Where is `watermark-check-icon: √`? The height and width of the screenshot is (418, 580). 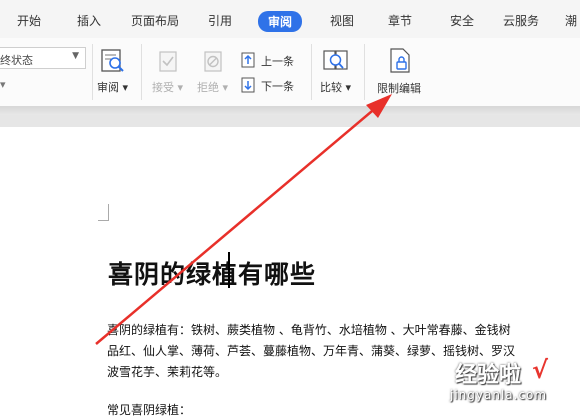
watermark-check-icon: √ is located at coordinates (540, 370).